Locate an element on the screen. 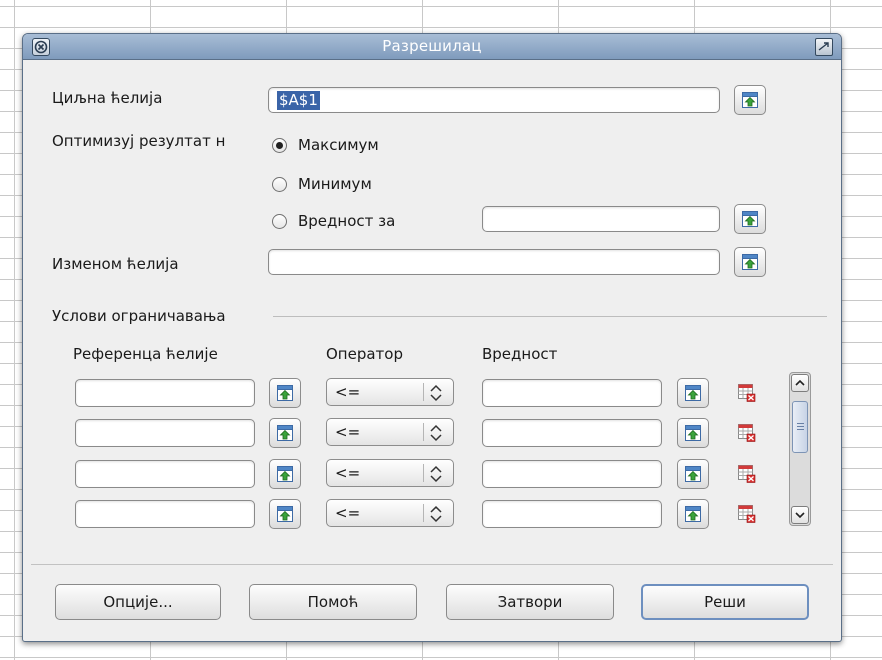  value-of-shrink-button is located at coordinates (750, 219).